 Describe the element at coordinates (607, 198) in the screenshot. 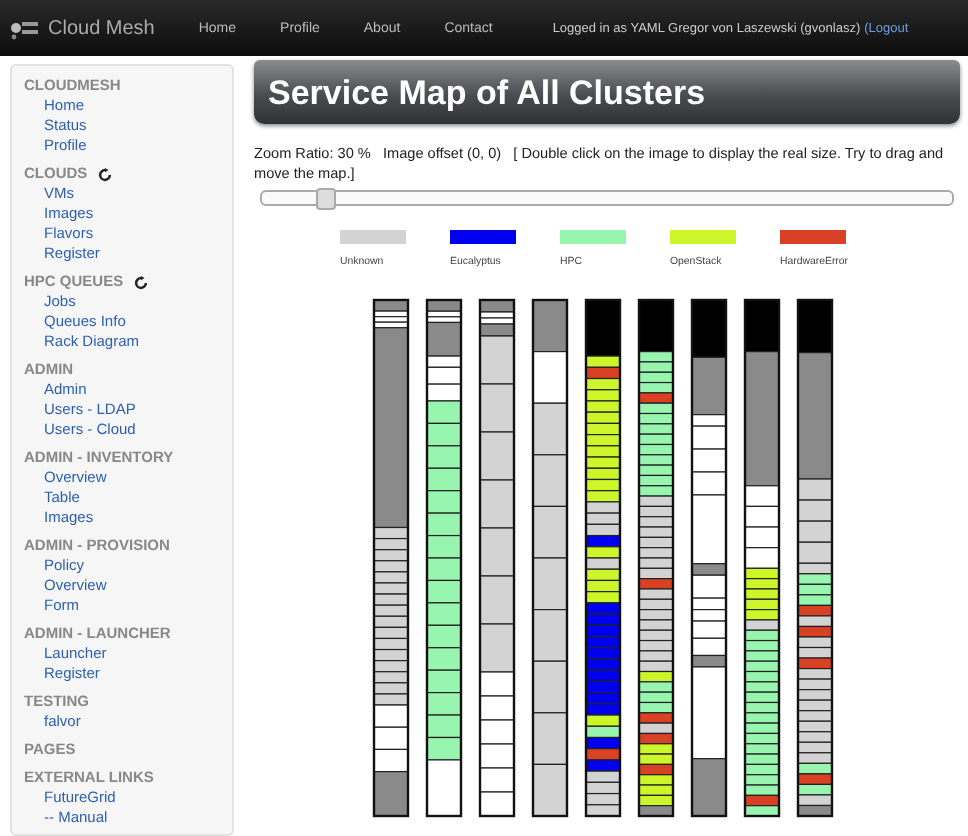

I see `zoom-slider` at that location.